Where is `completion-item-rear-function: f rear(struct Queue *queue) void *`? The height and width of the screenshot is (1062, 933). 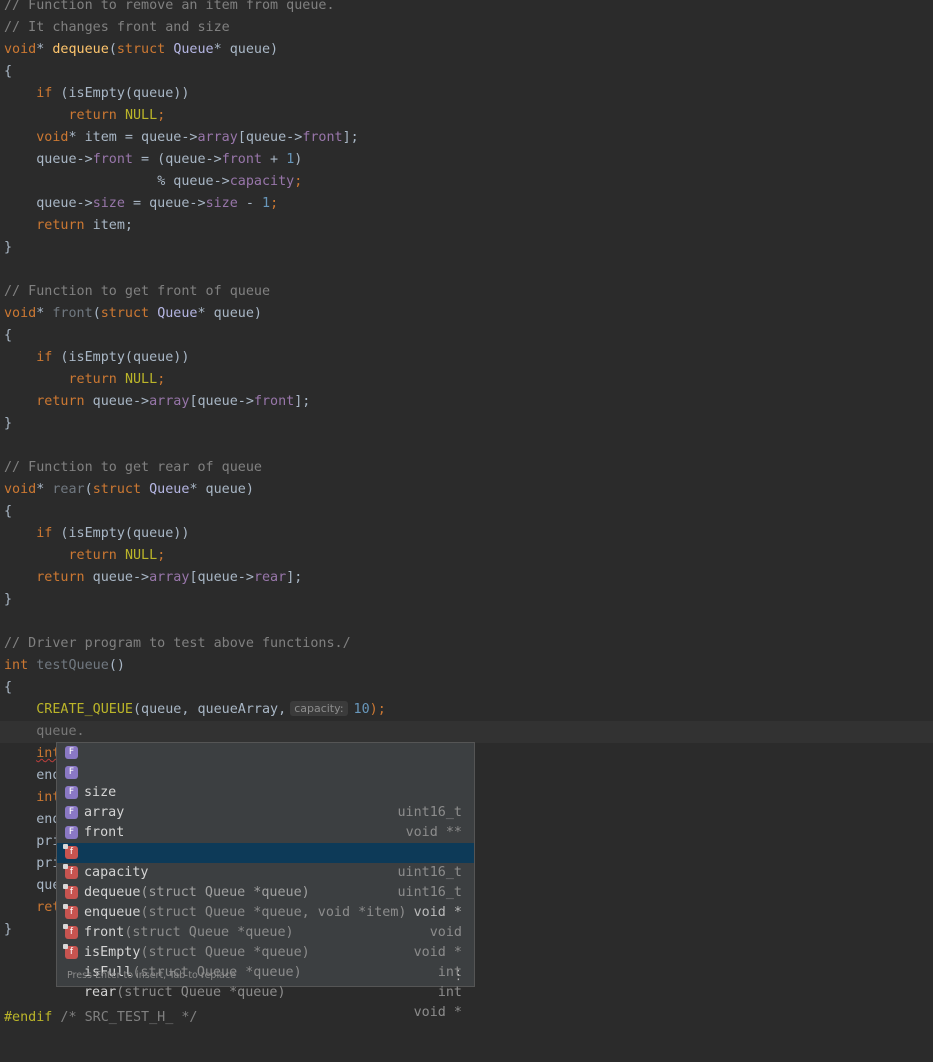 completion-item-rear-function: f rear(struct Queue *queue) void * is located at coordinates (265, 981).